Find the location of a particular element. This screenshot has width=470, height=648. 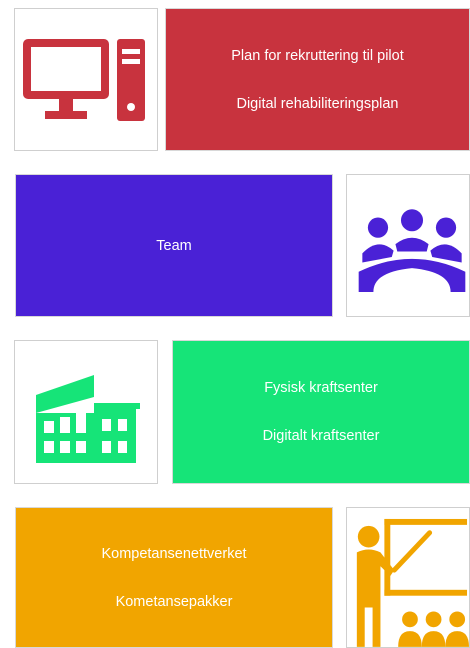

building-icon-box is located at coordinates (86, 412).